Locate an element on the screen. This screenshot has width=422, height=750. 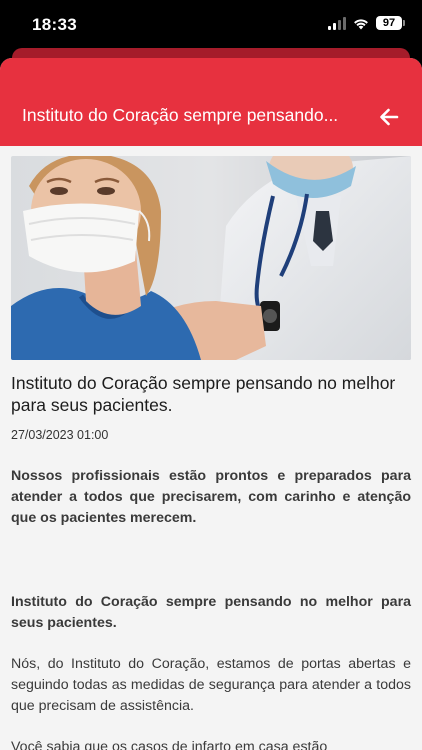
status-time: 18:33 is located at coordinates (54, 24).